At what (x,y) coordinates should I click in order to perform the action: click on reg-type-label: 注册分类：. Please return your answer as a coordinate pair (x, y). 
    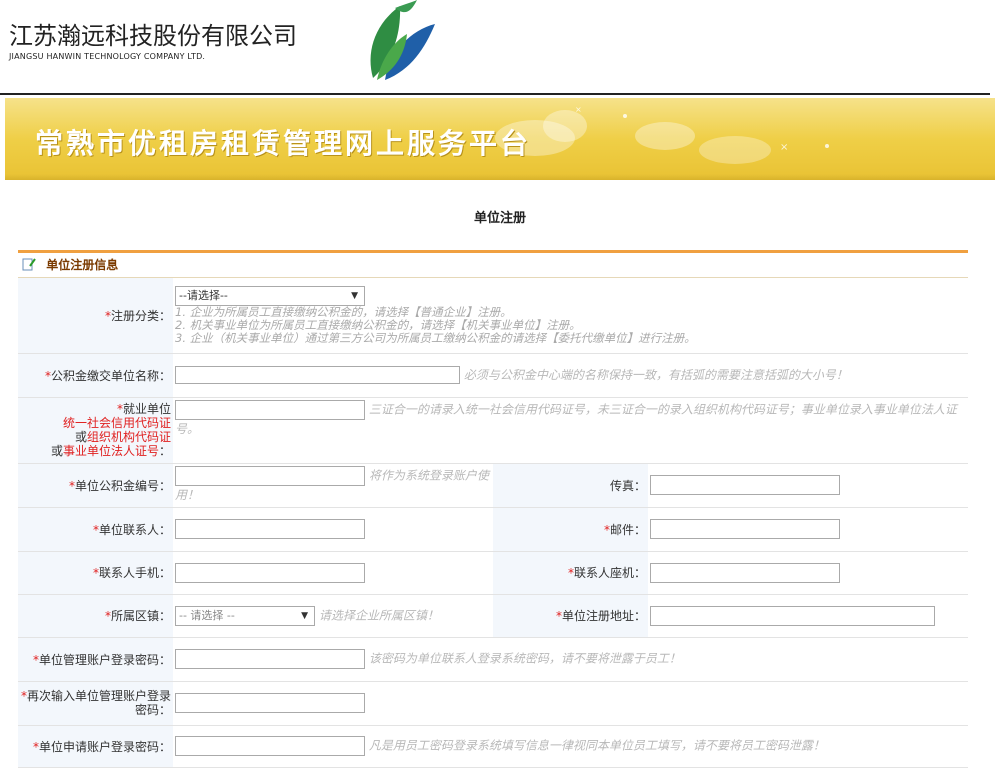
    Looking at the image, I should click on (140, 315).